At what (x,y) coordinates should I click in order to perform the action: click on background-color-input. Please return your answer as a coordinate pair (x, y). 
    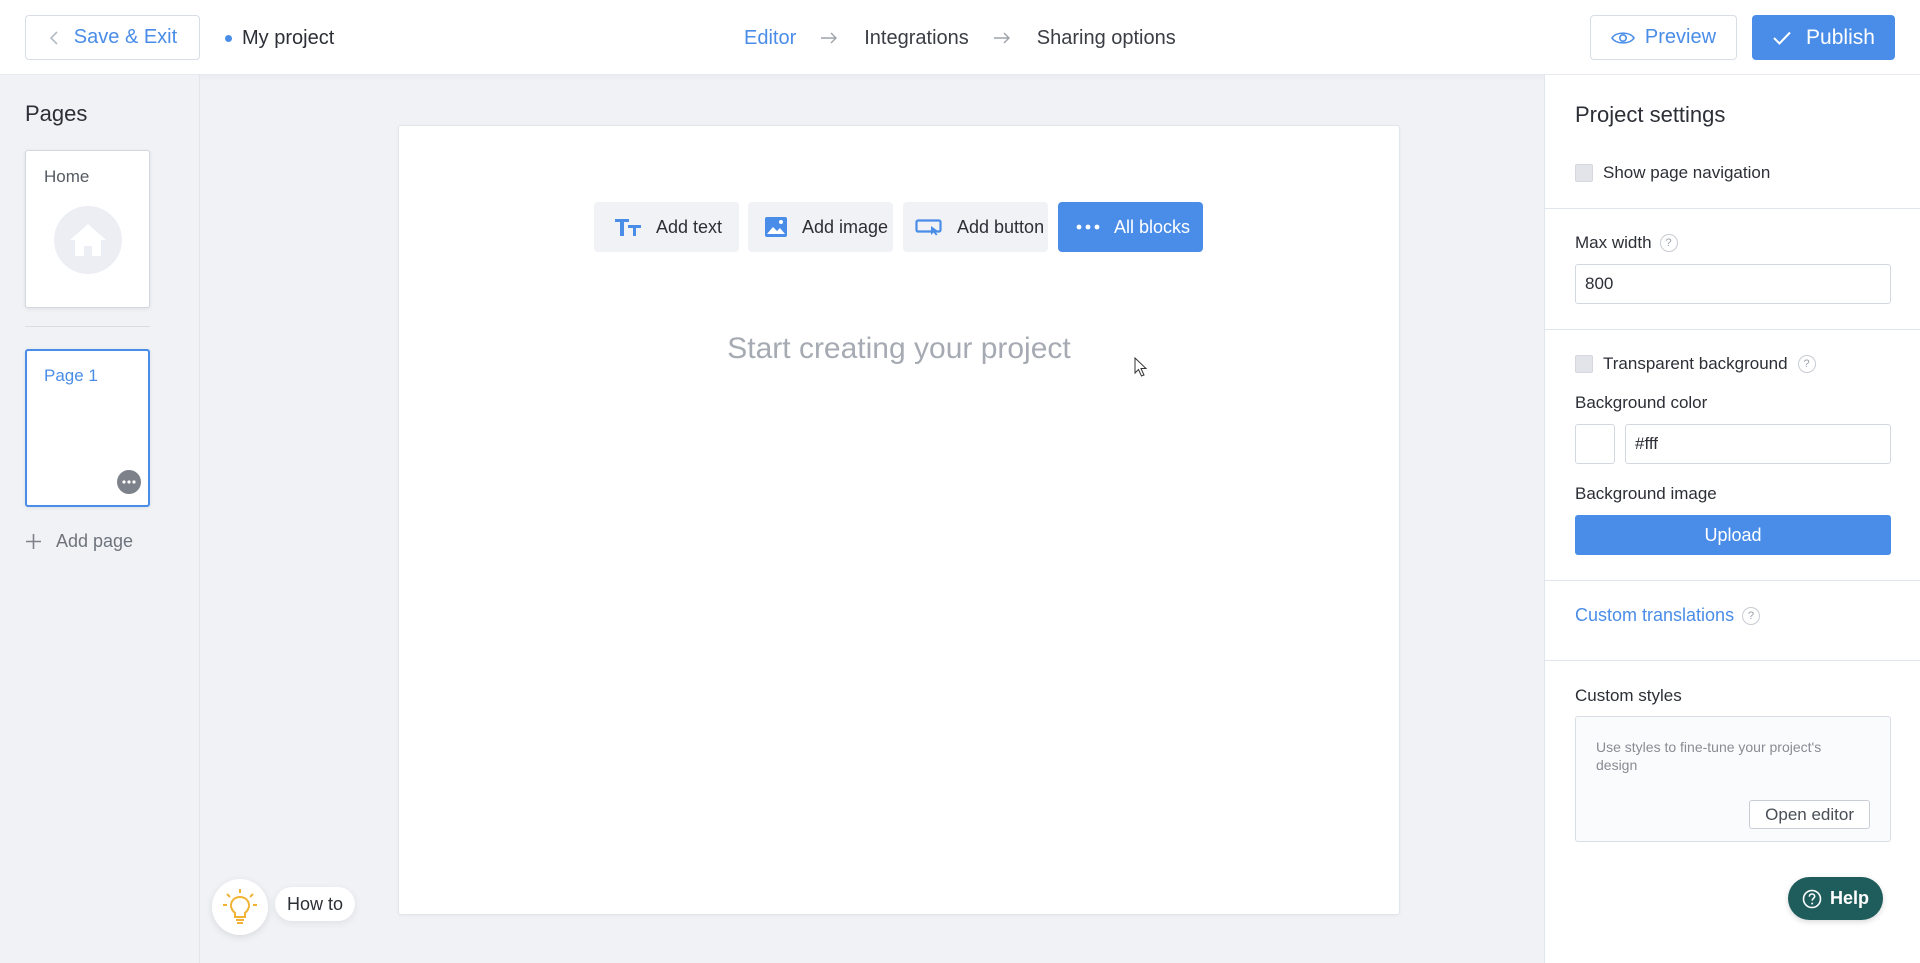
    Looking at the image, I should click on (1758, 444).